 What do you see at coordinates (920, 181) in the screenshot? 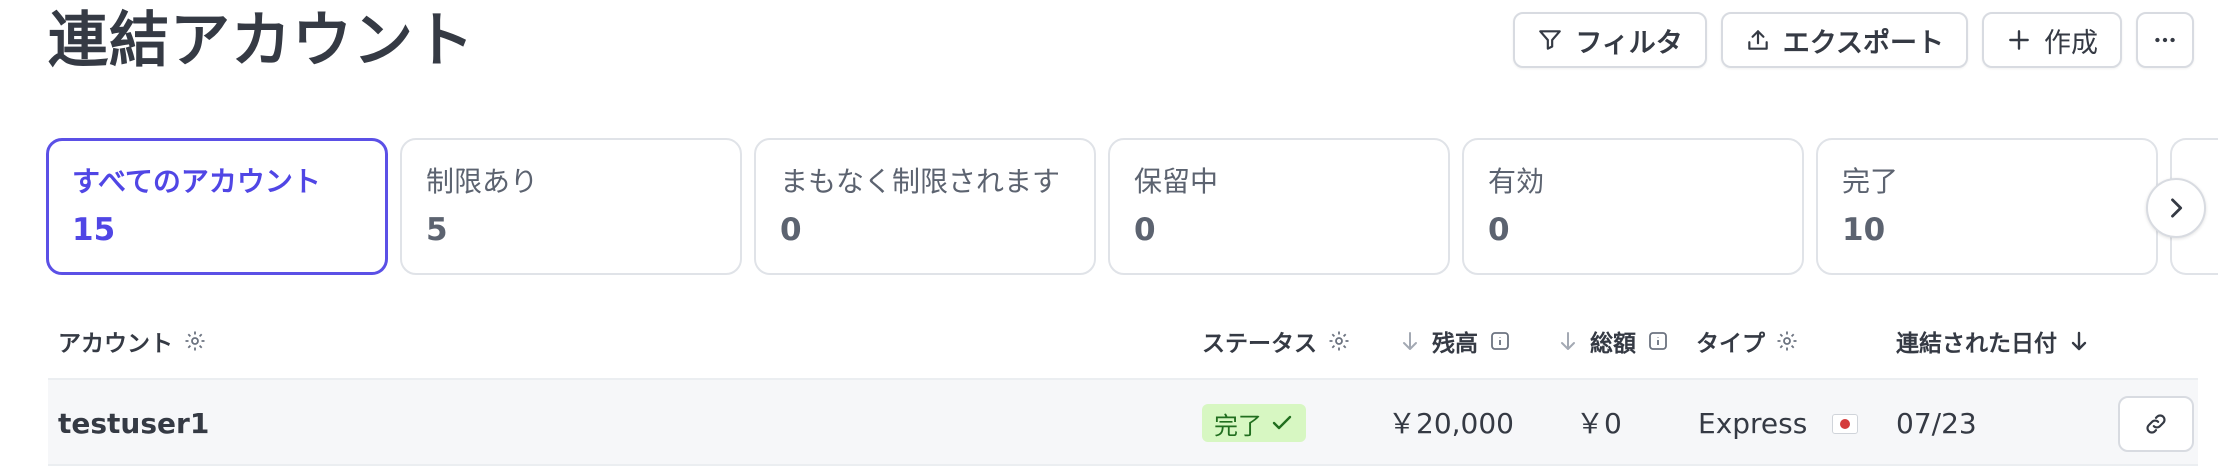
I see `filter-card-label: まもなく制限されます` at bounding box center [920, 181].